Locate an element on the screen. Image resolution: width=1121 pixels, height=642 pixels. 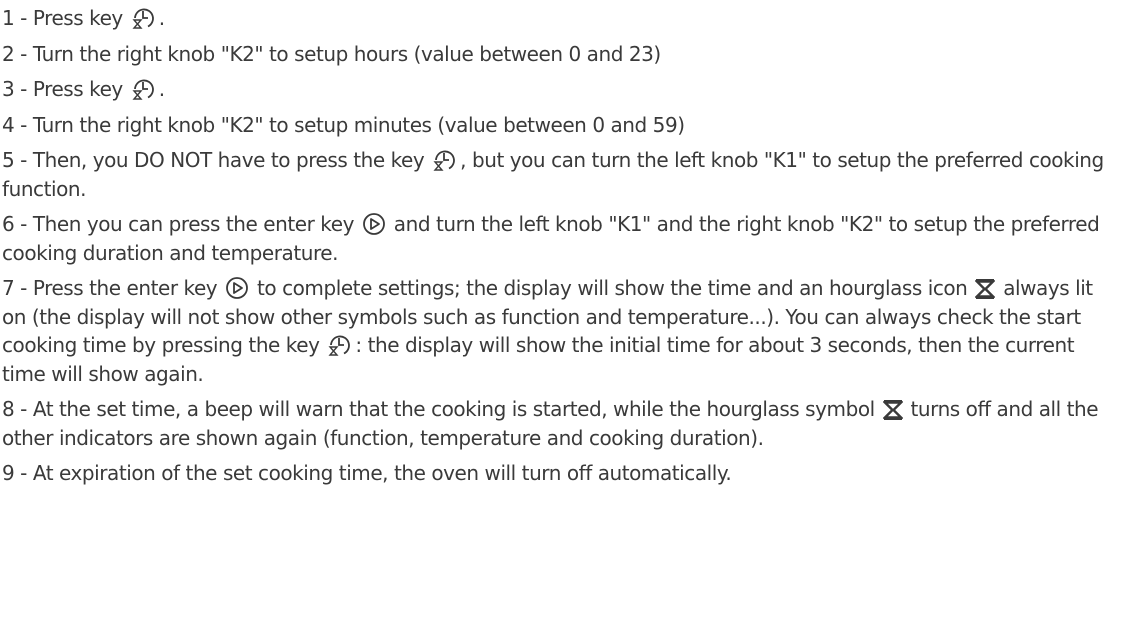
step-3-text: 3 - Press key is located at coordinates (65, 89).